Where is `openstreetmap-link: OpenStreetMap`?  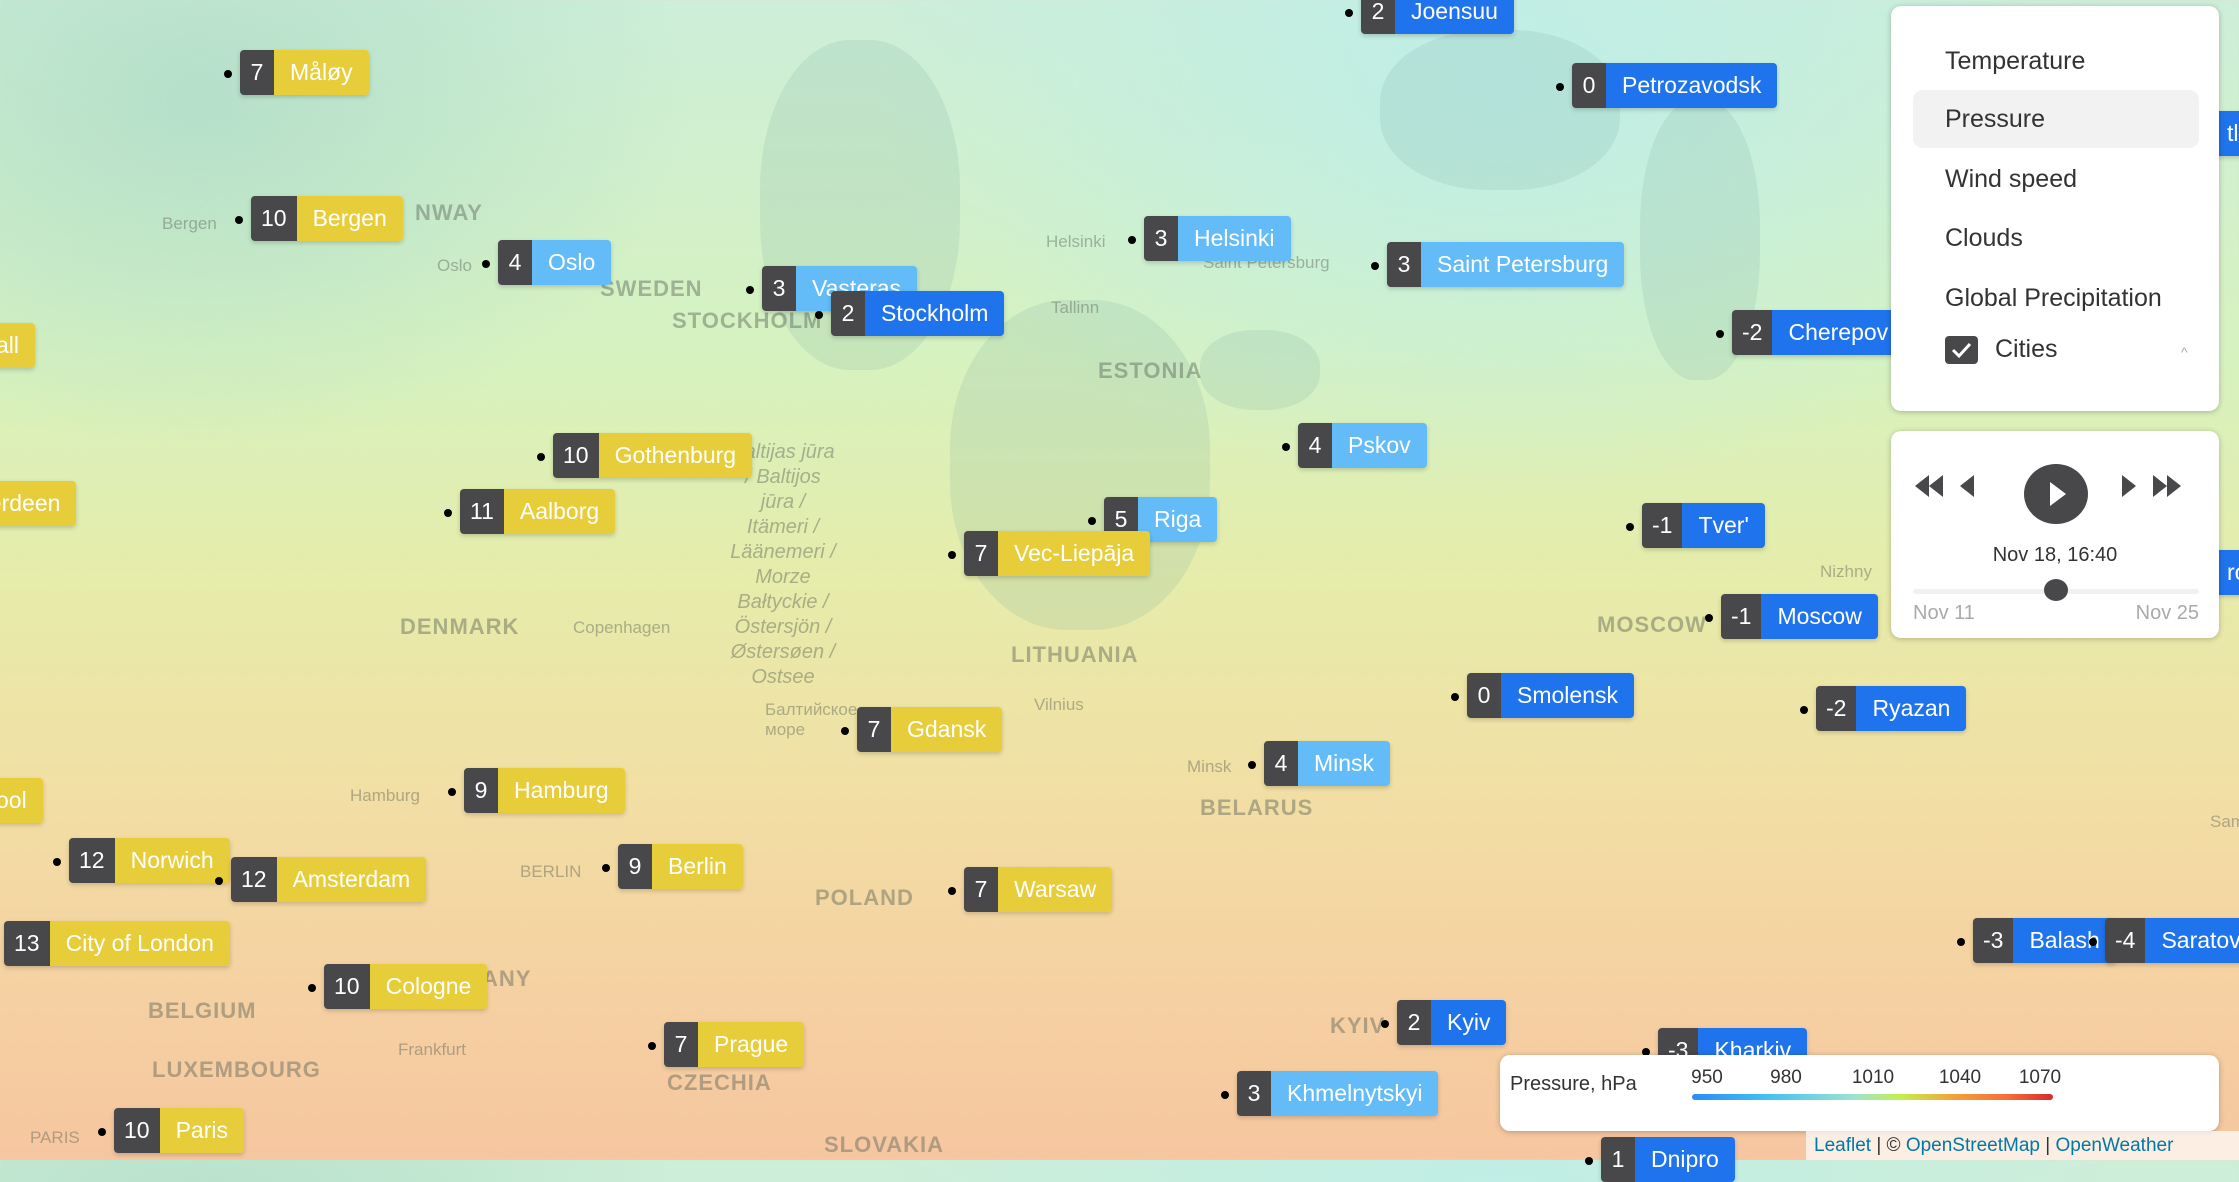 openstreetmap-link: OpenStreetMap is located at coordinates (1973, 1145).